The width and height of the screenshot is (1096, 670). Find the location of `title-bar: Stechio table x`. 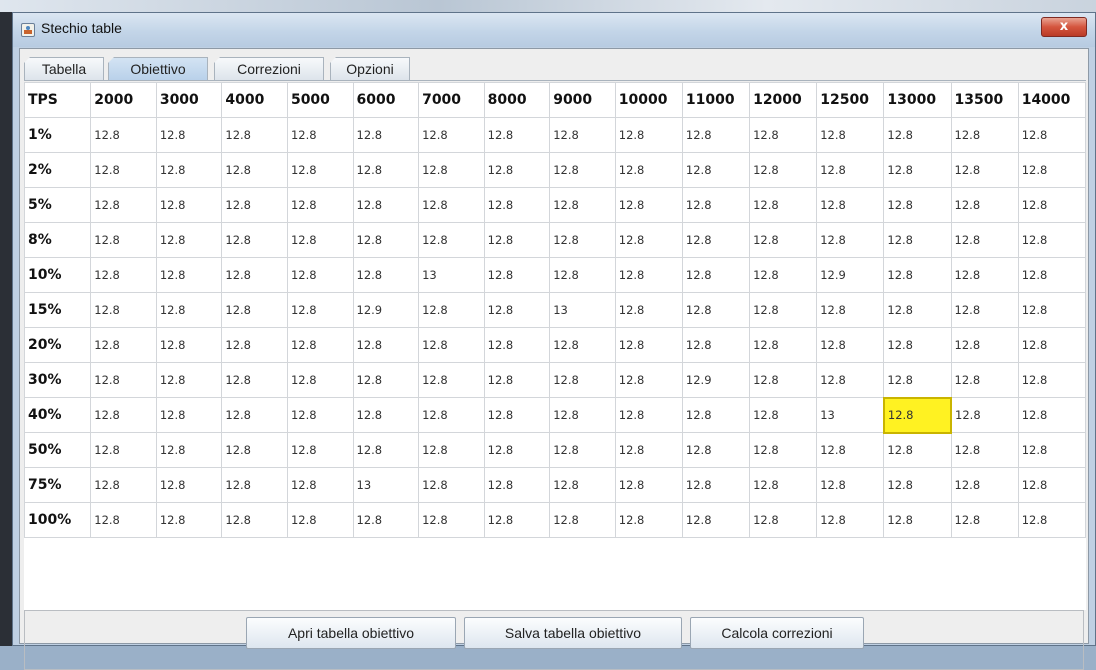

title-bar: Stechio table x is located at coordinates (554, 30).